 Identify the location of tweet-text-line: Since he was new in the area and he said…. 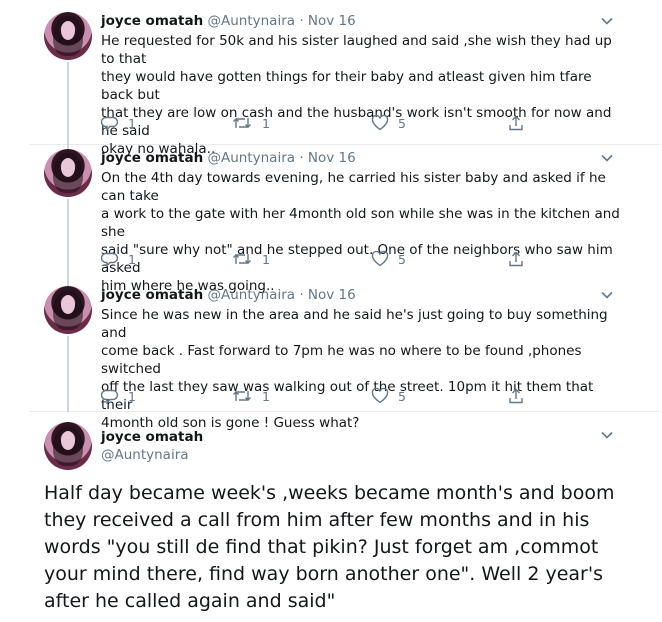
(354, 324).